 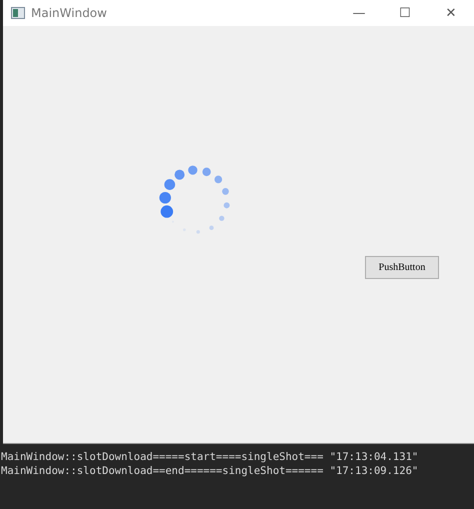 What do you see at coordinates (359, 13) in the screenshot?
I see `minimize-button: —` at bounding box center [359, 13].